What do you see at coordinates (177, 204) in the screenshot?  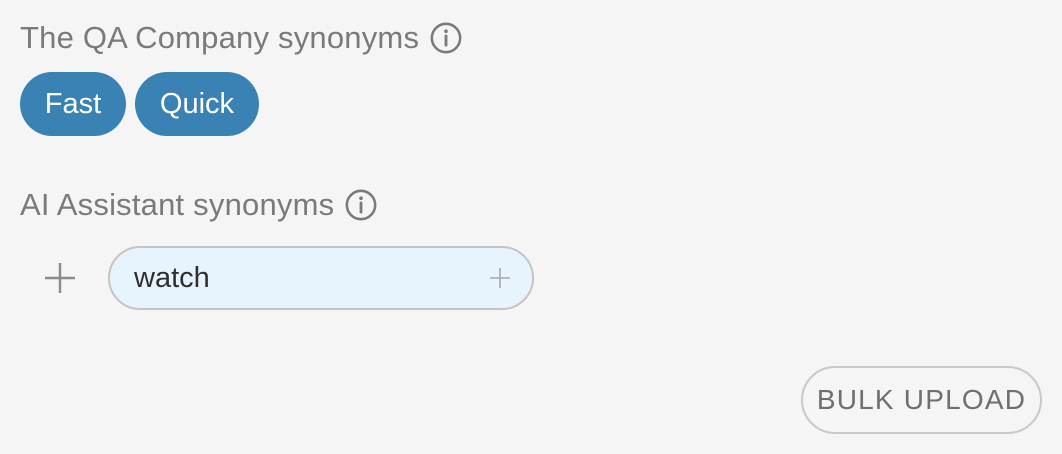 I see `ai-synonyms-label: AI Assistant synonyms` at bounding box center [177, 204].